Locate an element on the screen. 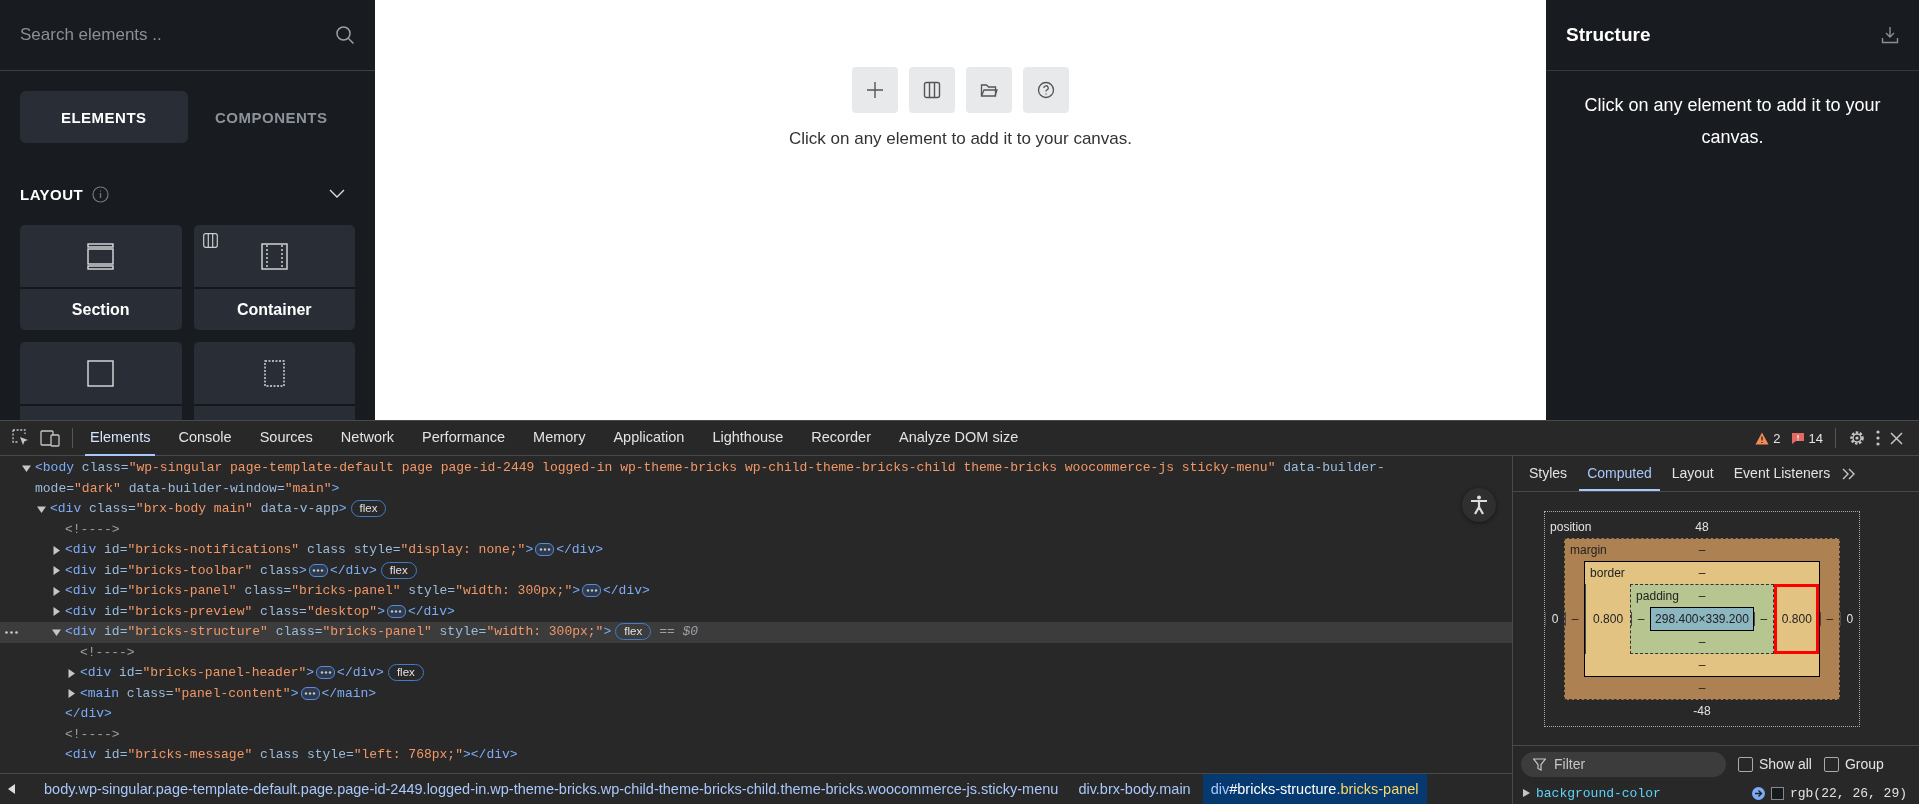 The height and width of the screenshot is (804, 1919). element-card: Section is located at coordinates (101, 277).